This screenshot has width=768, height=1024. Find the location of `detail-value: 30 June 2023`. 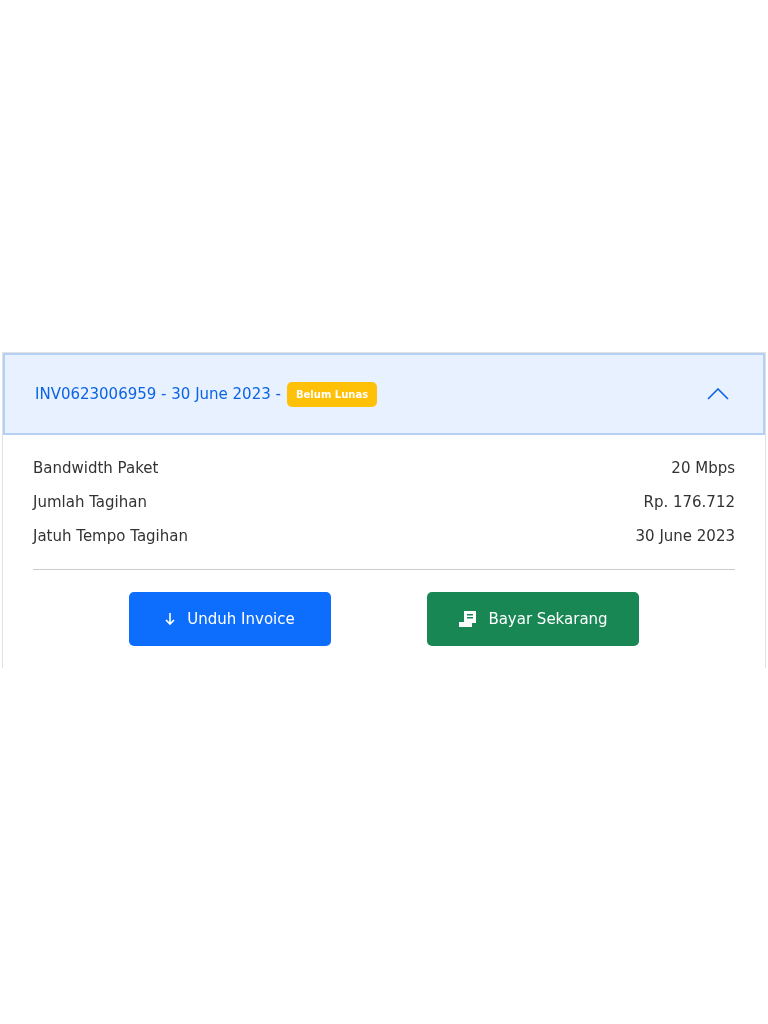

detail-value: 30 June 2023 is located at coordinates (685, 536).